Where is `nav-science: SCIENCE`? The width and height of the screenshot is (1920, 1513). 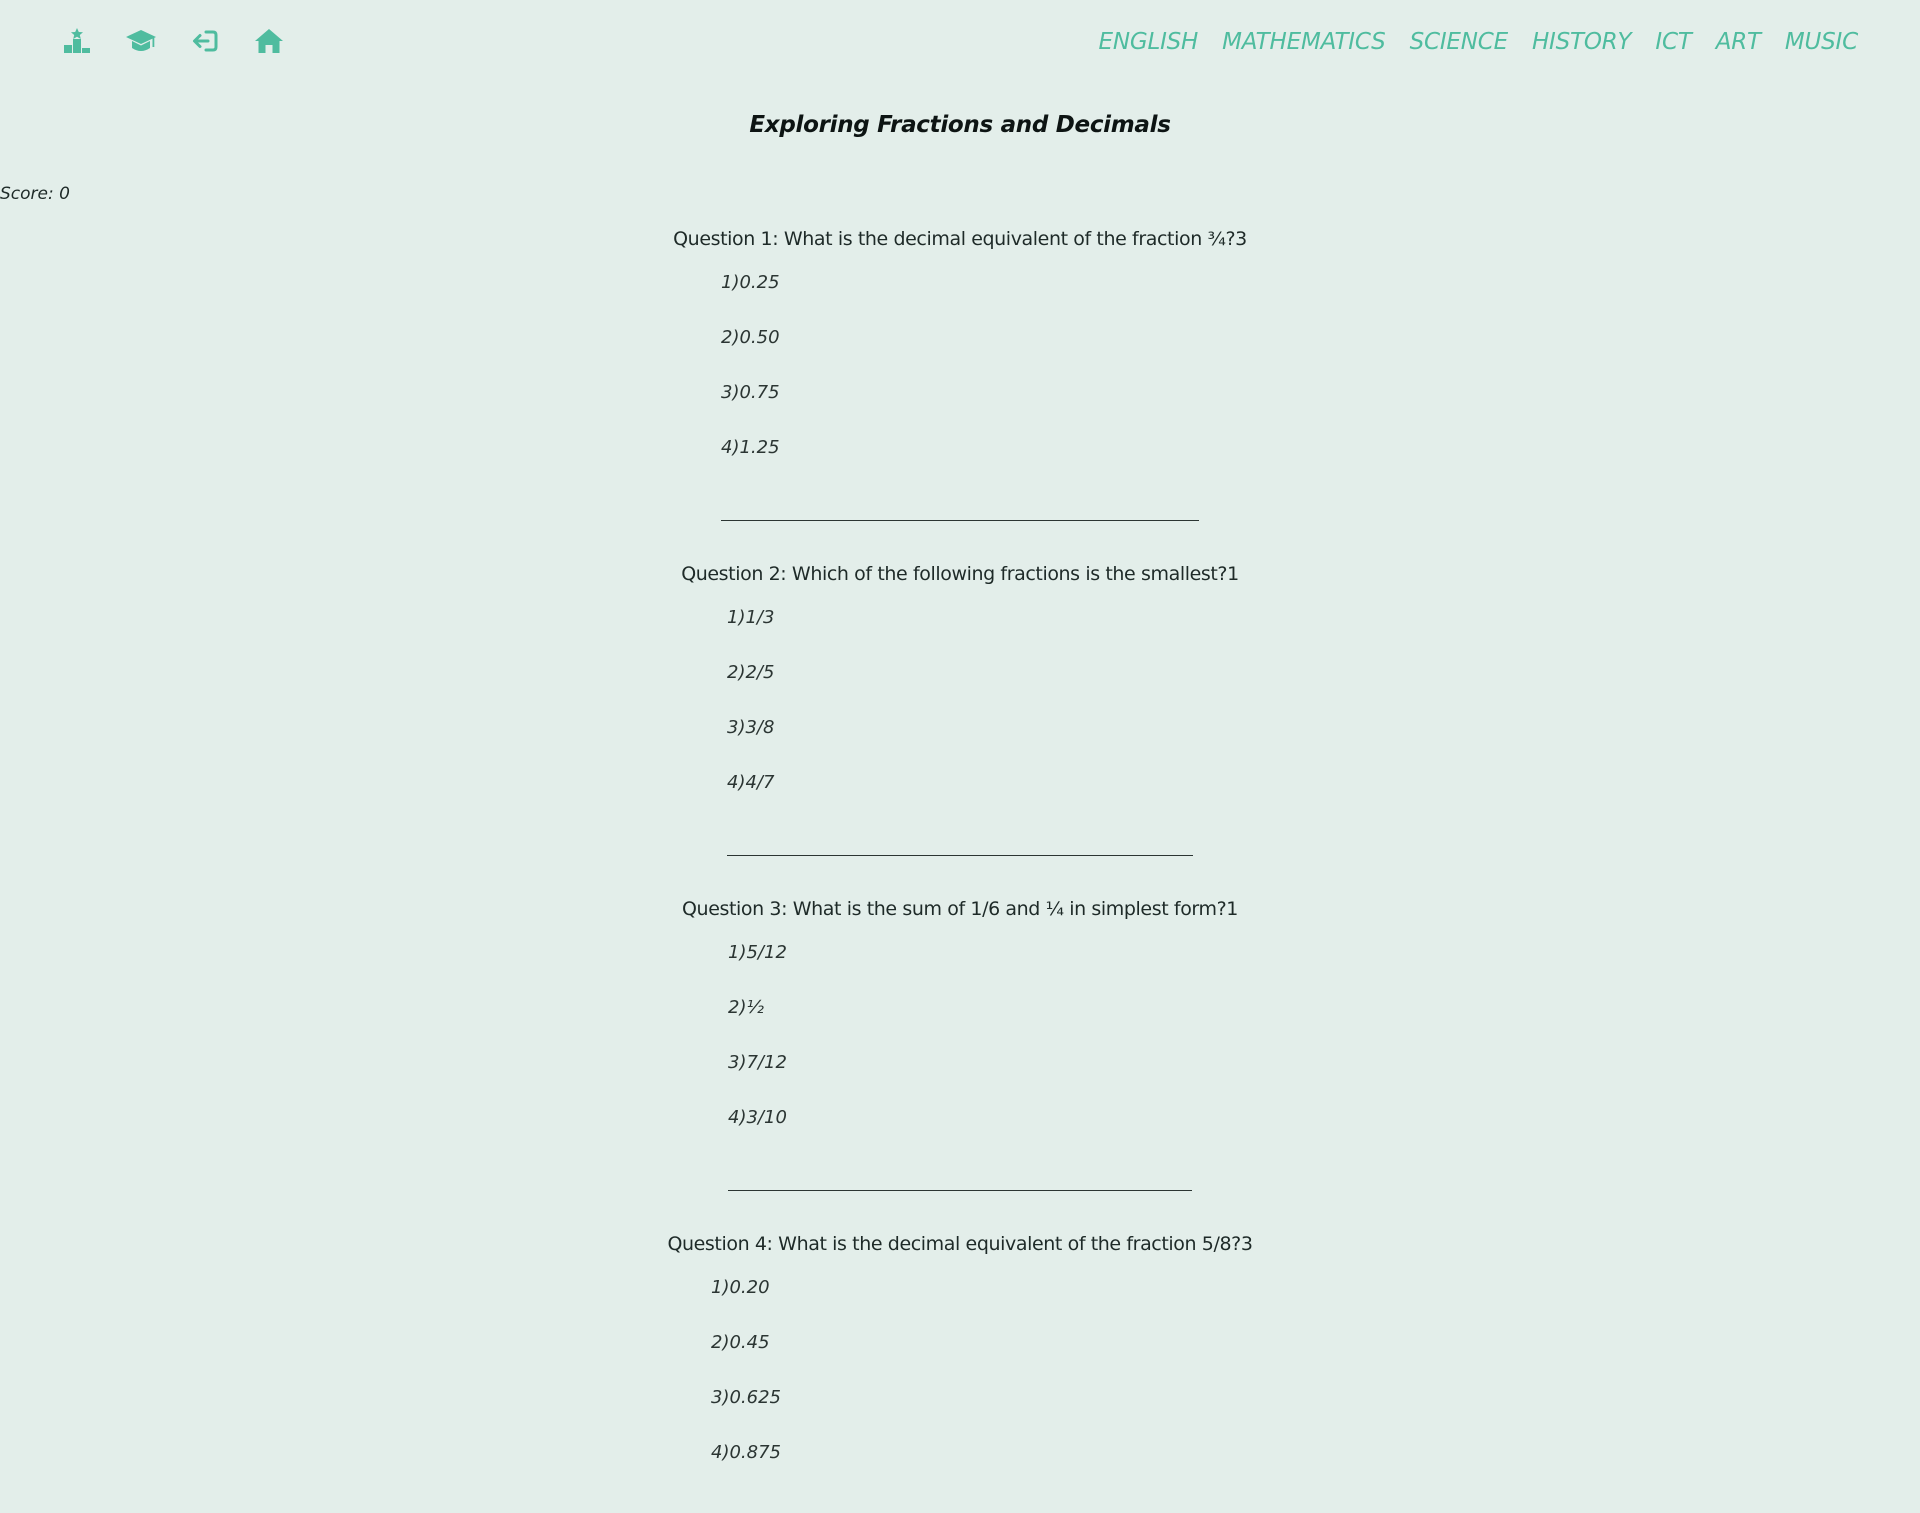
nav-science: SCIENCE is located at coordinates (1459, 42).